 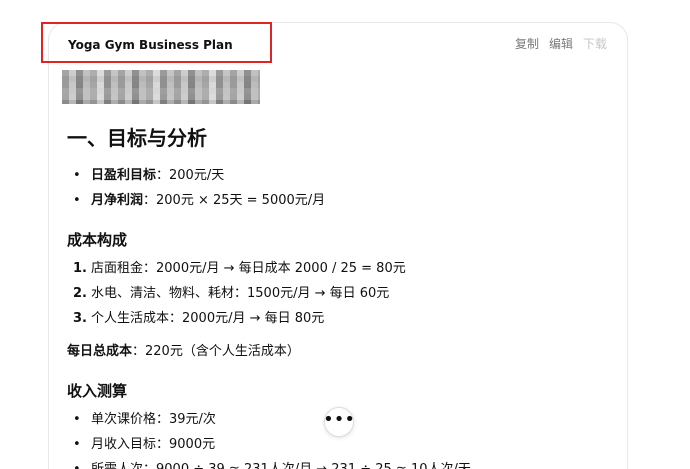 I want to click on cost-item: 3. 个人生活成本：2000元/月 → 每日 80元, so click(x=337, y=318).